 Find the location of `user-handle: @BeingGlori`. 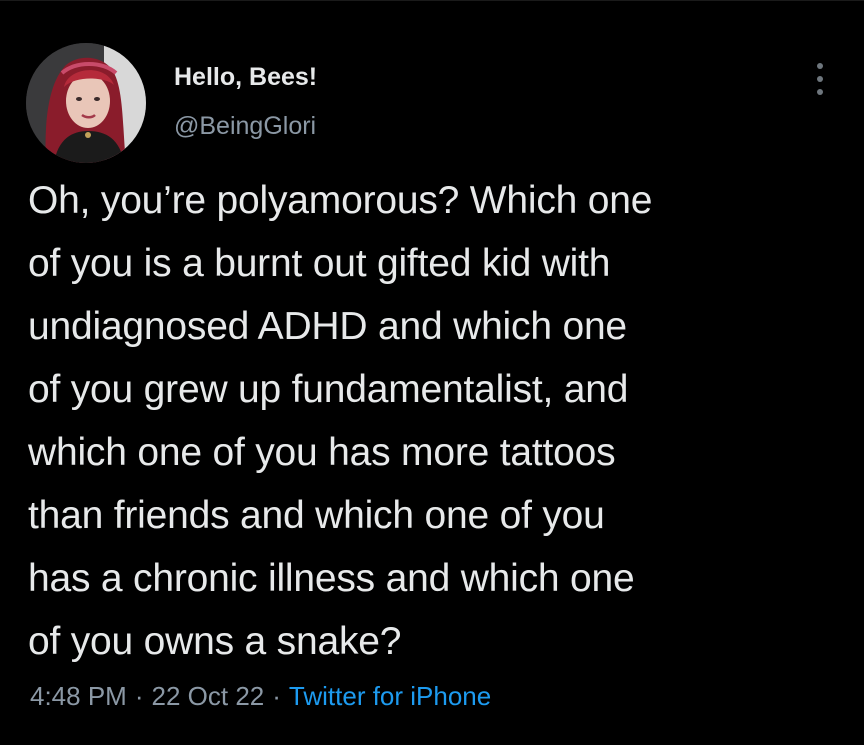

user-handle: @BeingGlori is located at coordinates (245, 126).